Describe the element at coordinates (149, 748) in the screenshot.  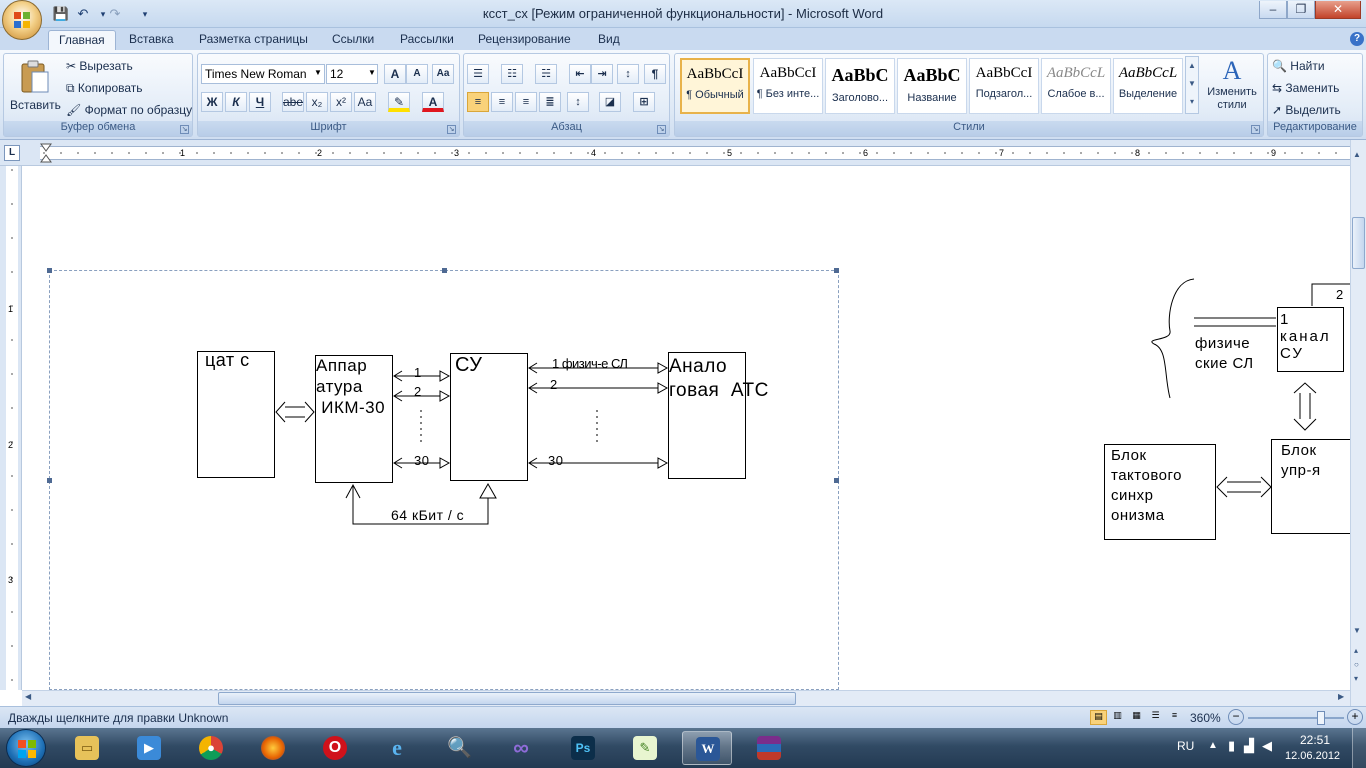
I see `media-player-taskbar-icon: ▶` at that location.